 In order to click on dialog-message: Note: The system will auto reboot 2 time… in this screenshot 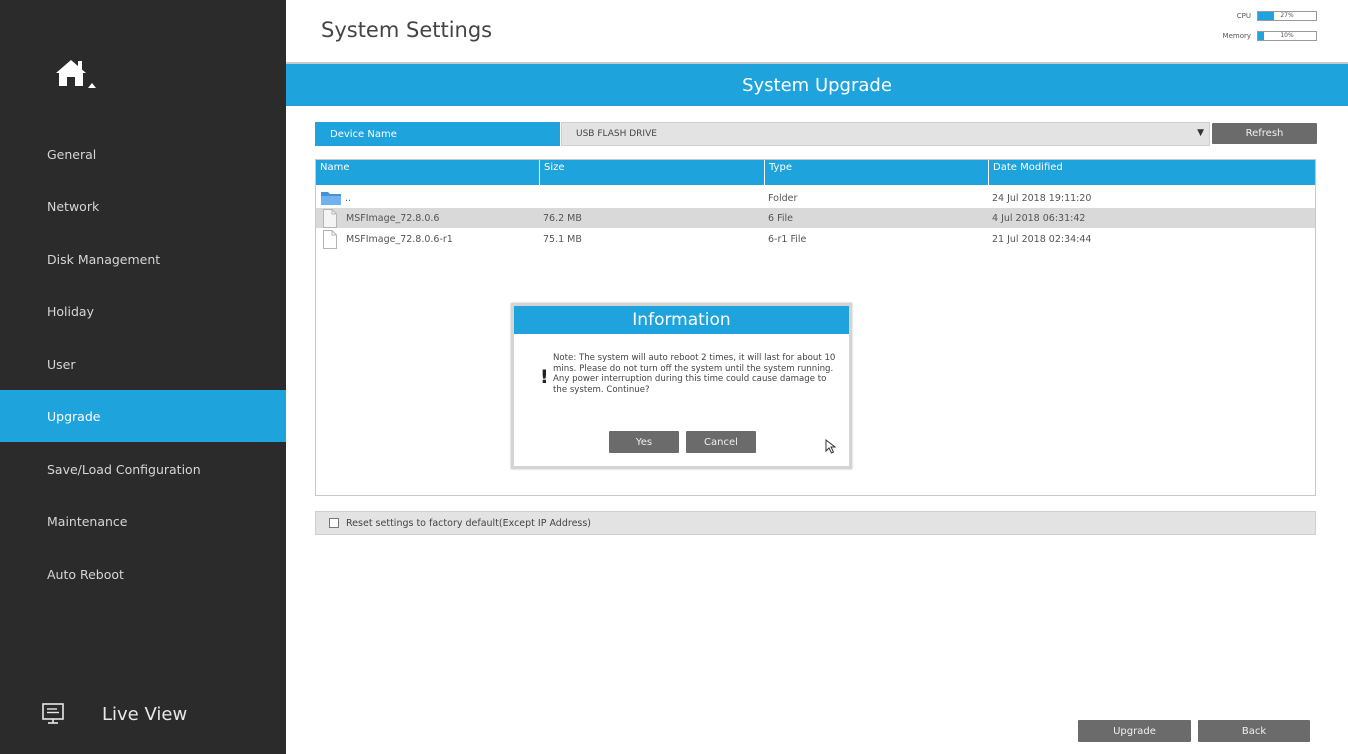, I will do `click(694, 374)`.